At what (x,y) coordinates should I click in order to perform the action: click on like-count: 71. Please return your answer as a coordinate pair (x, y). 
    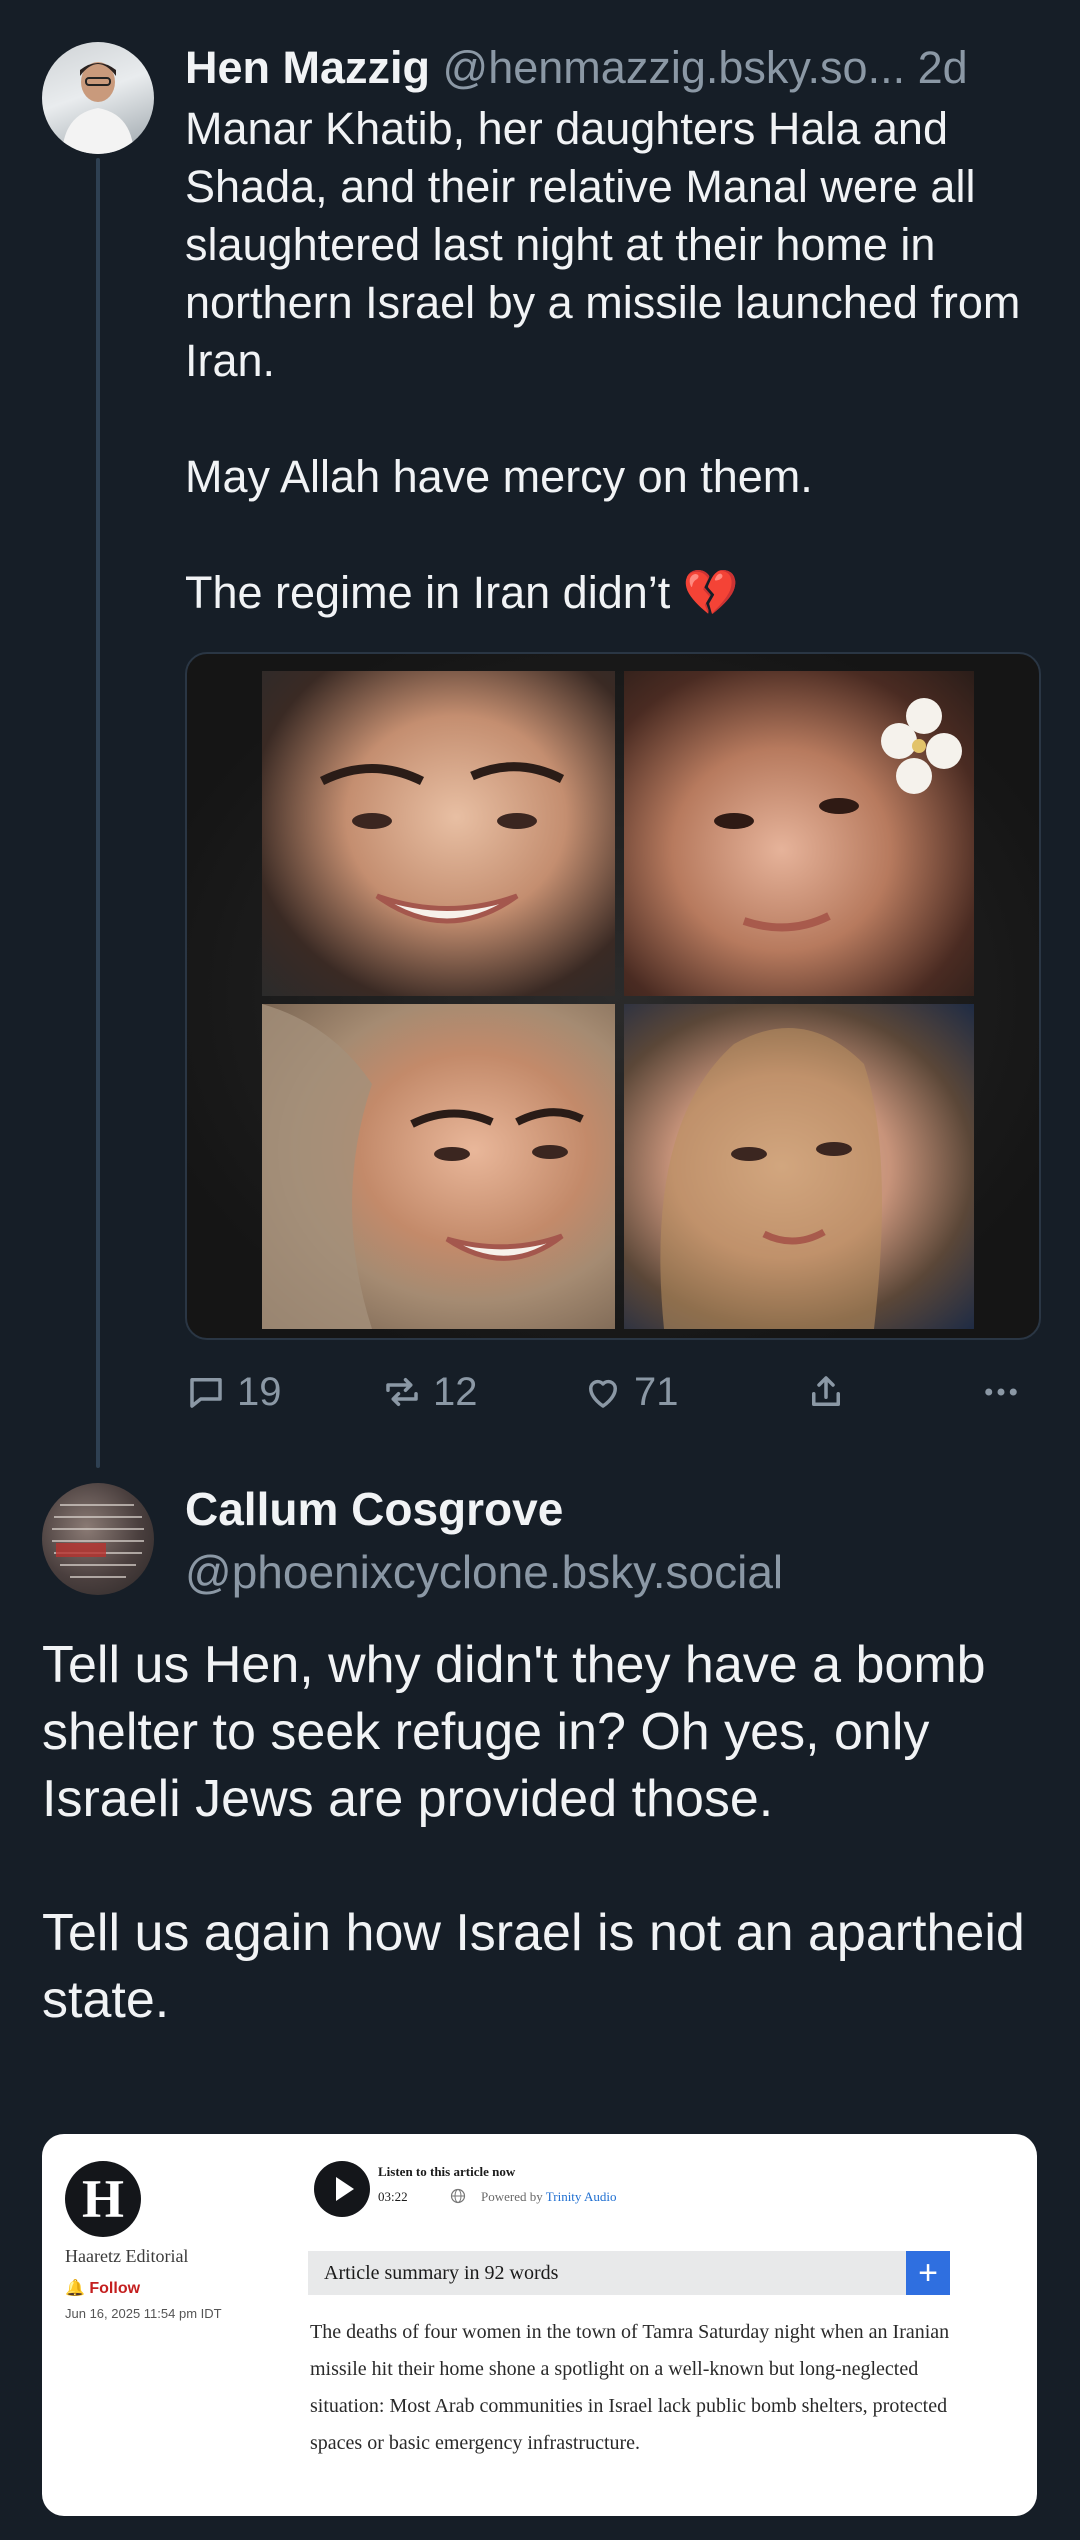
    Looking at the image, I should click on (656, 1392).